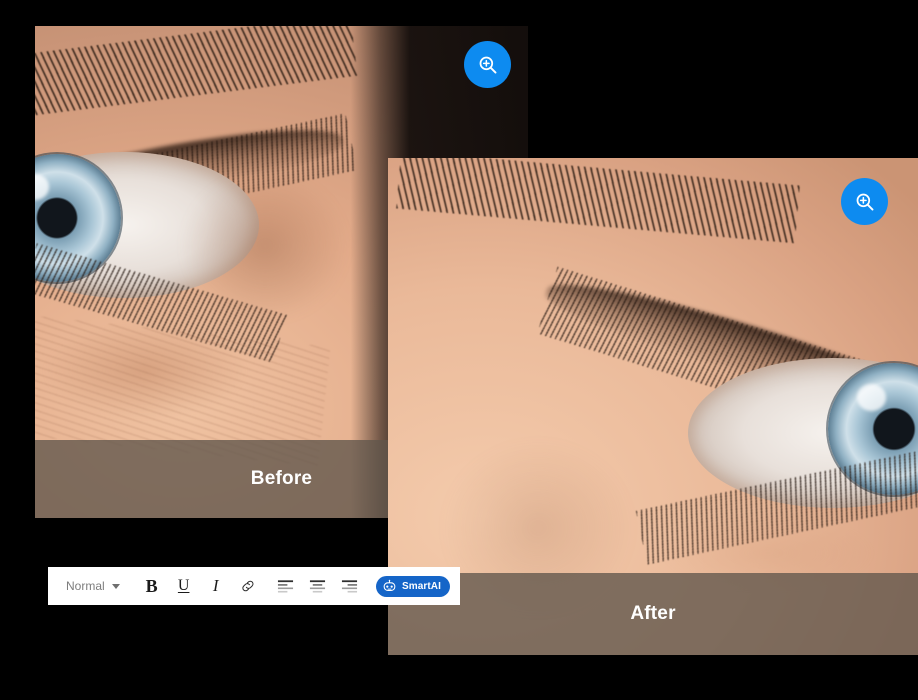  Describe the element at coordinates (281, 478) in the screenshot. I see `before-caption-text: Before` at that location.